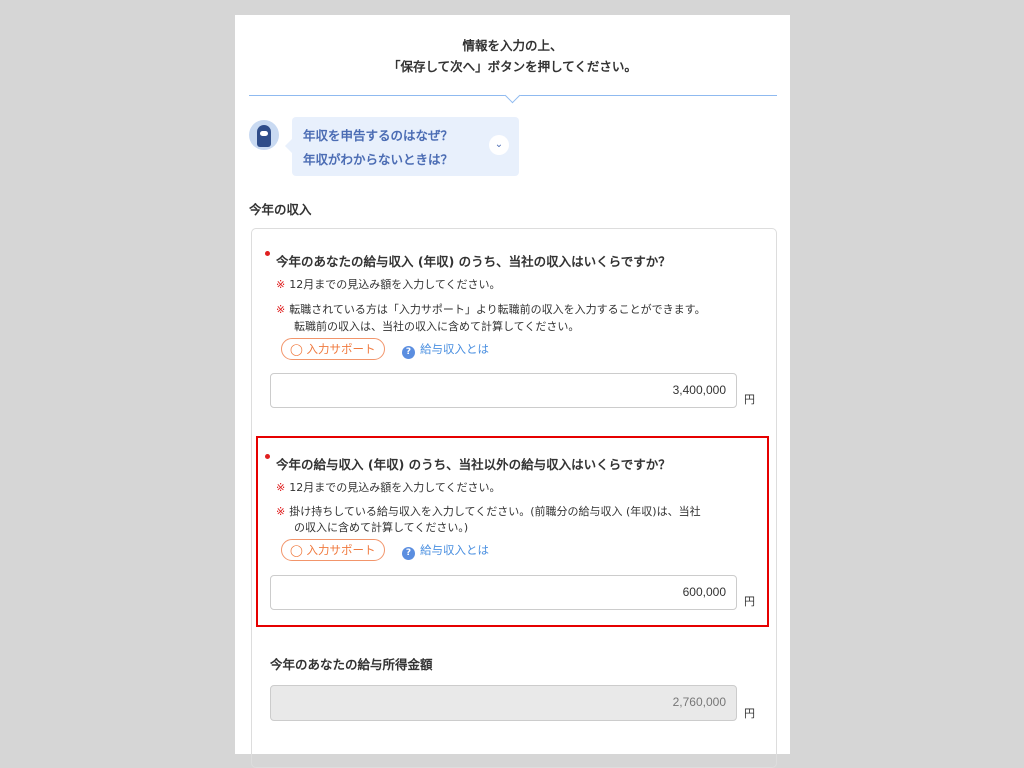 This screenshot has width=1024, height=768. Describe the element at coordinates (351, 664) in the screenshot. I see `salary-income-label: 今年のあなたの給与所得金額` at that location.